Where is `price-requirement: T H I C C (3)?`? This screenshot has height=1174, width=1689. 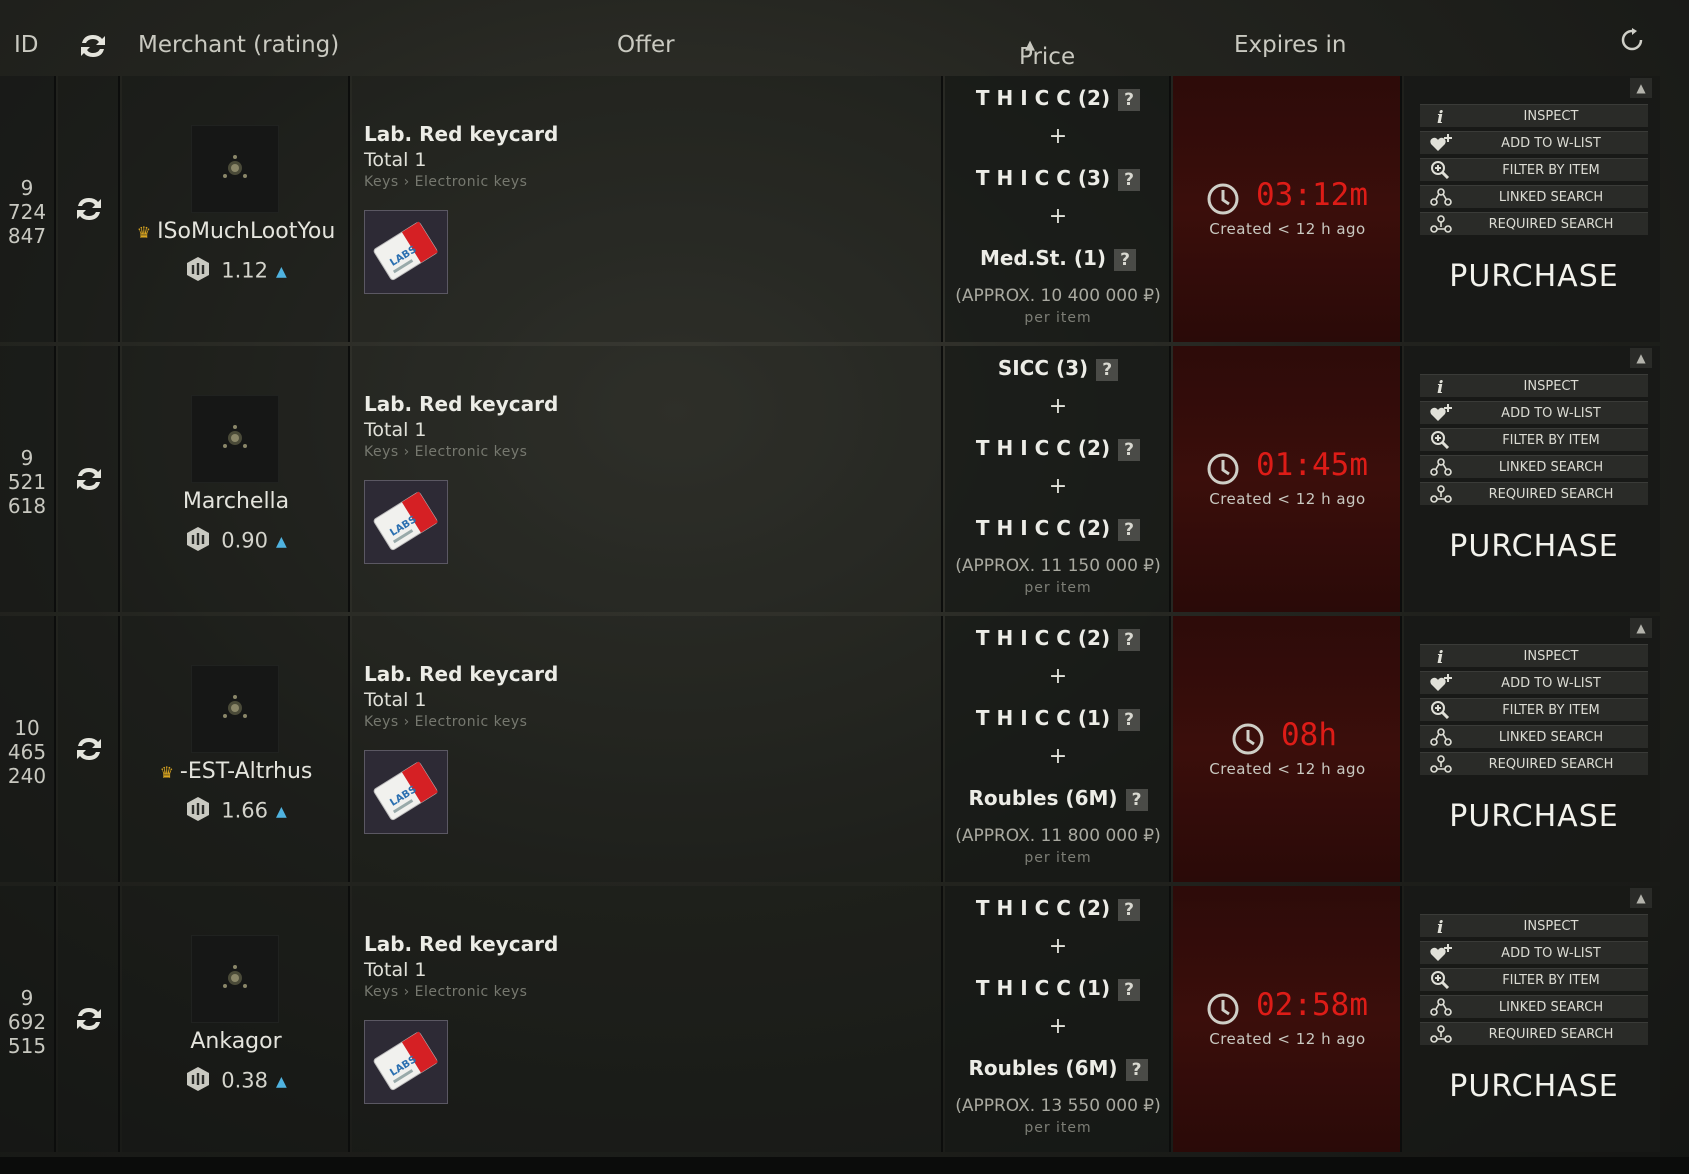 price-requirement: T H I C C (3)? is located at coordinates (1058, 178).